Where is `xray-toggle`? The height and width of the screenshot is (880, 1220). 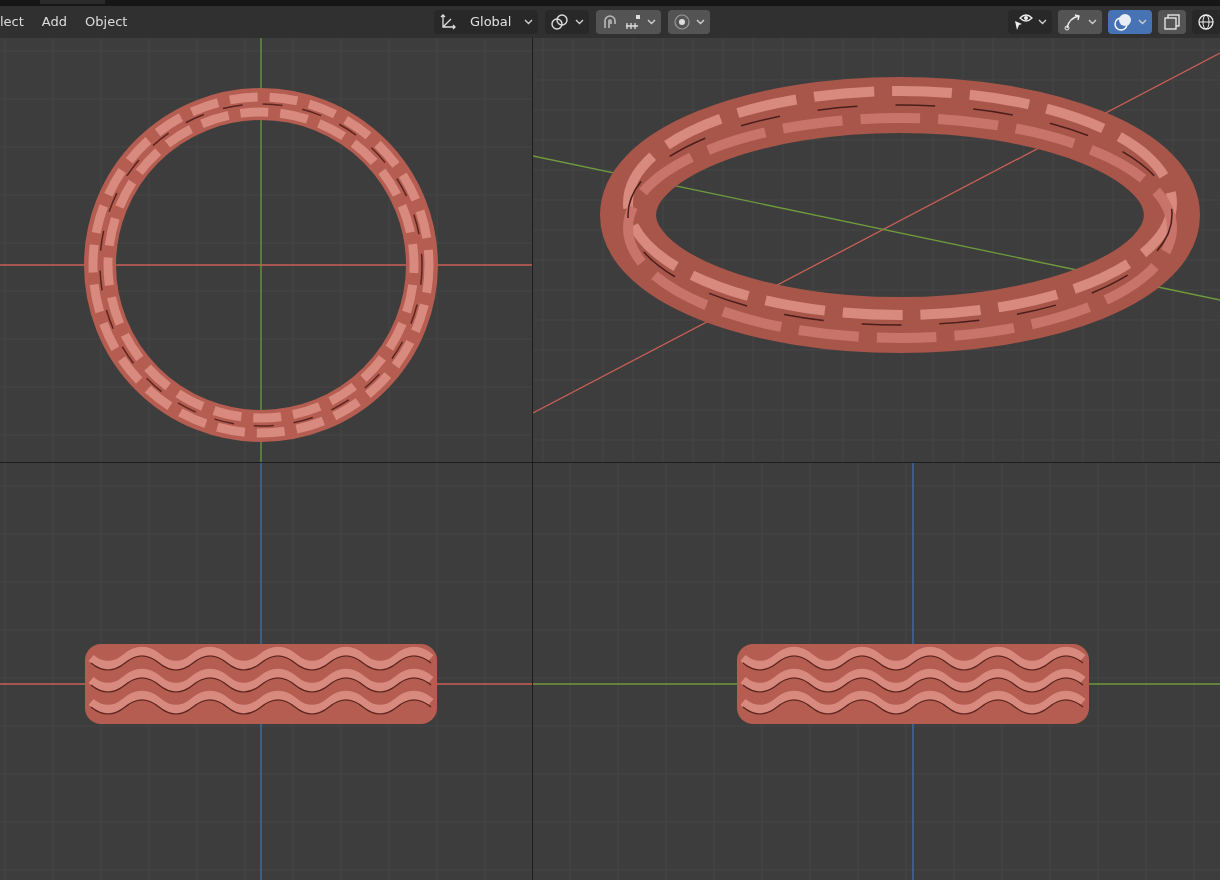
xray-toggle is located at coordinates (1172, 22).